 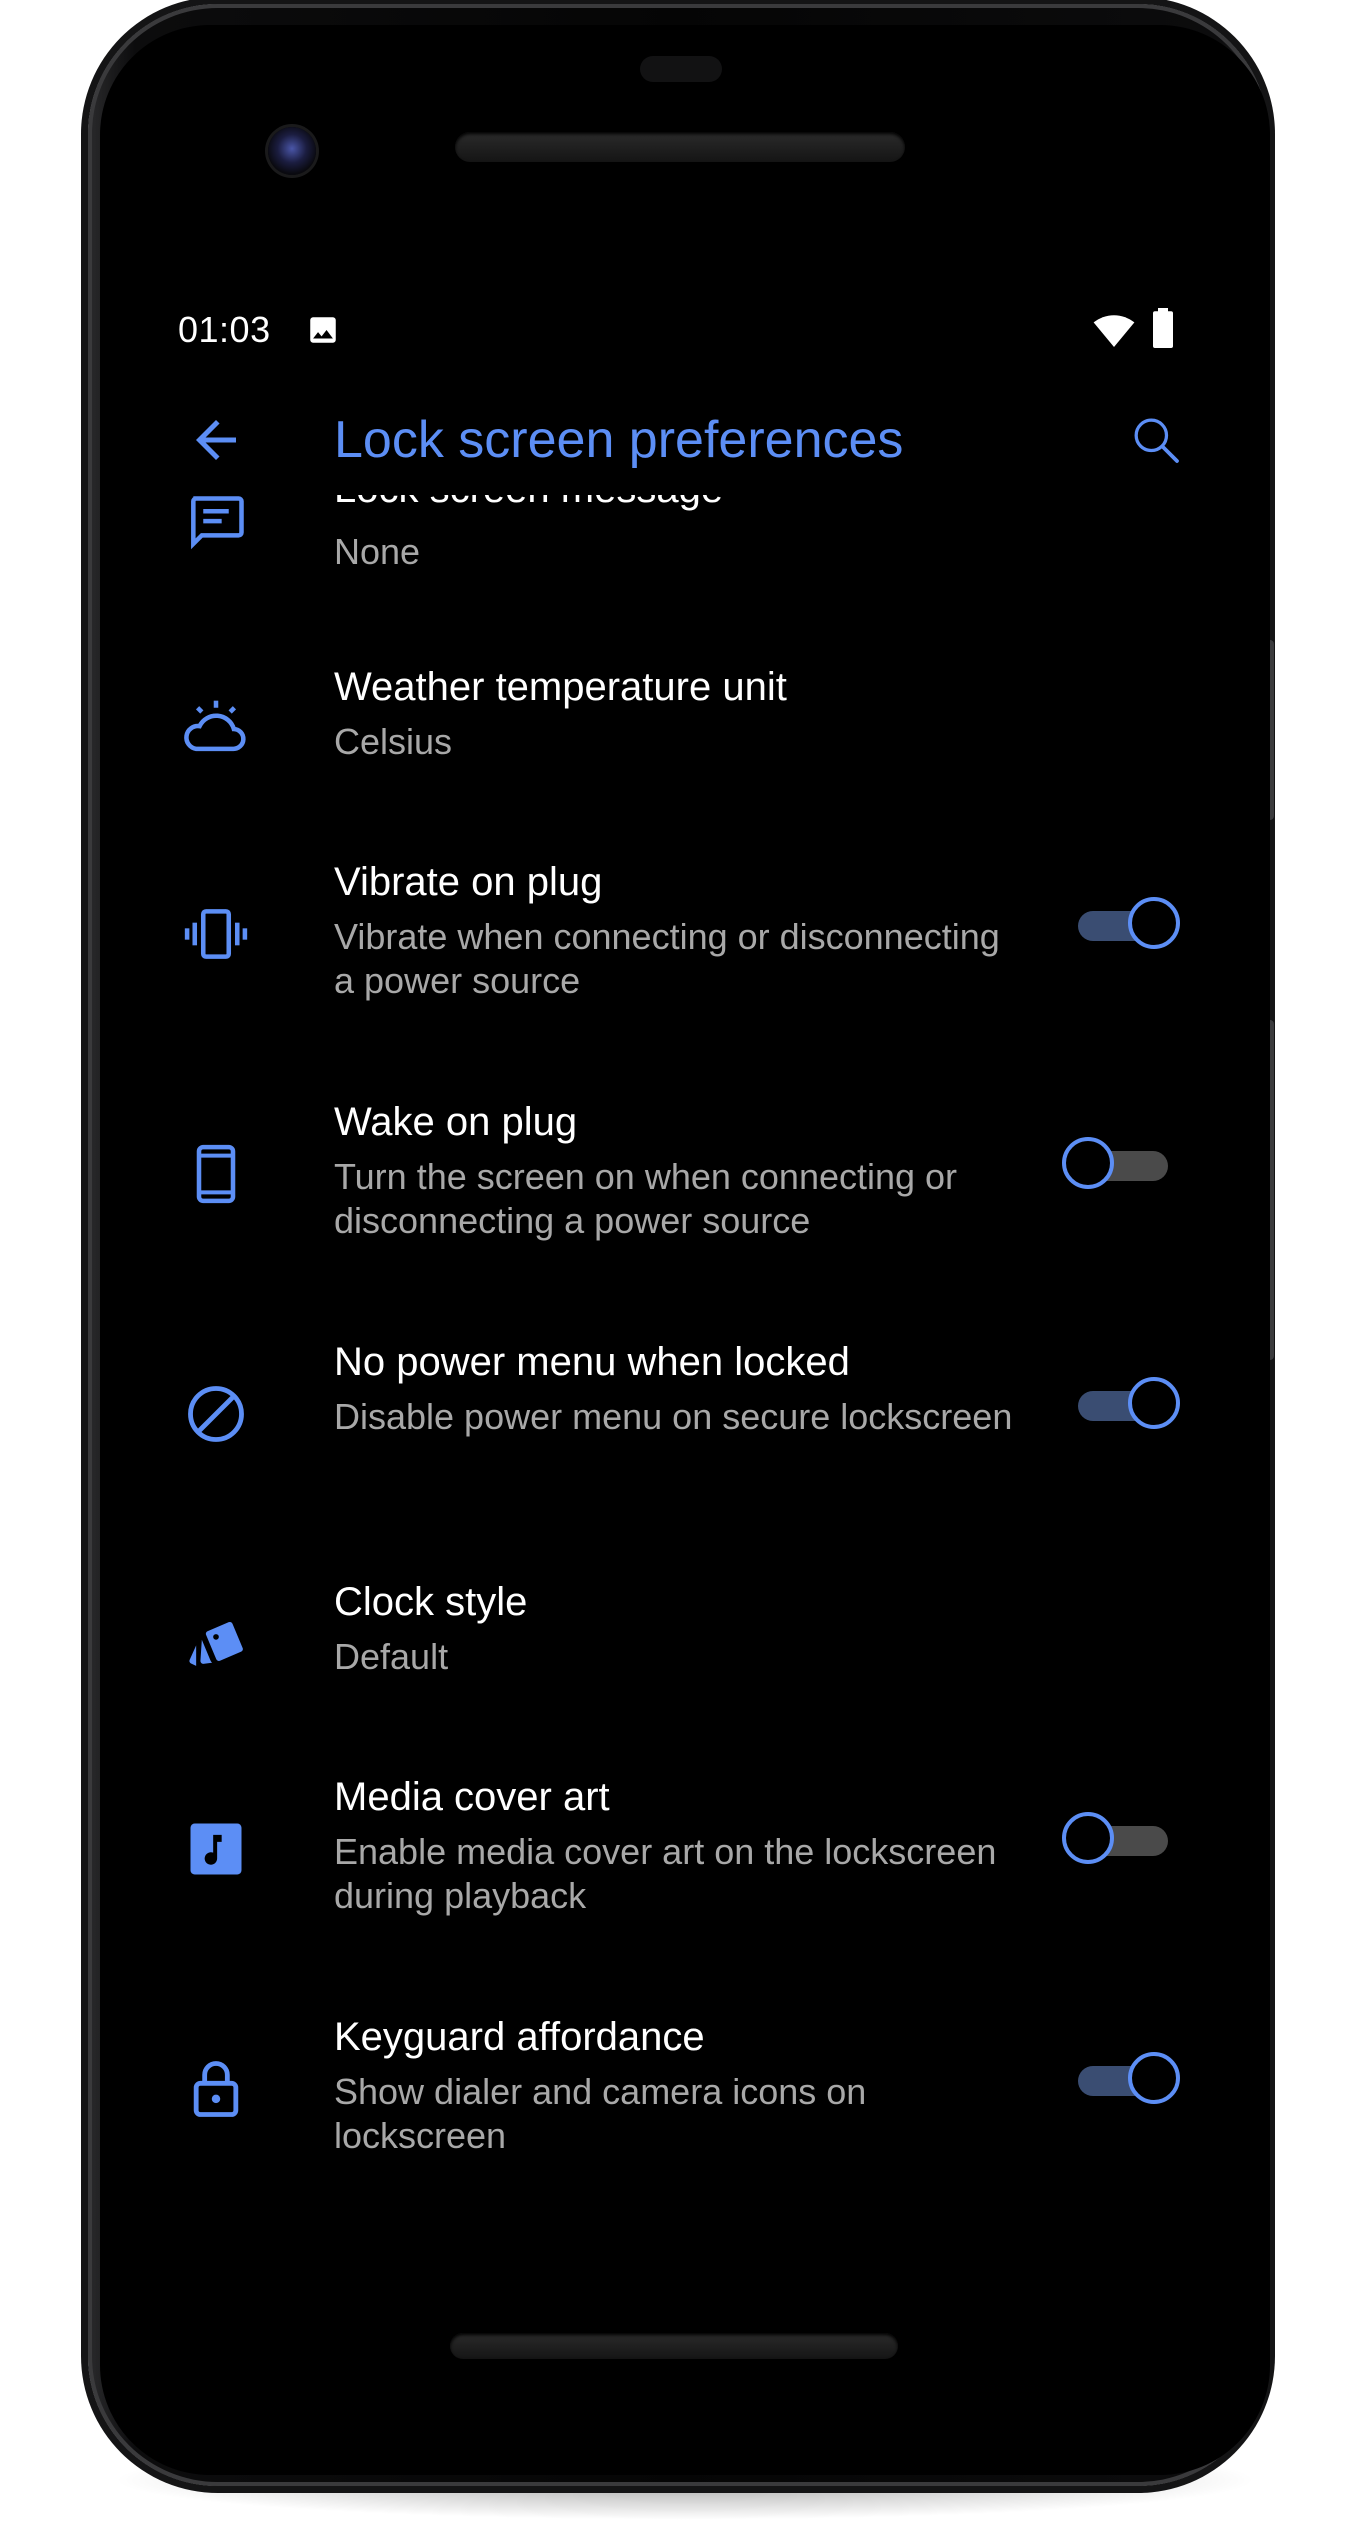 I want to click on front-camera, so click(x=292, y=151).